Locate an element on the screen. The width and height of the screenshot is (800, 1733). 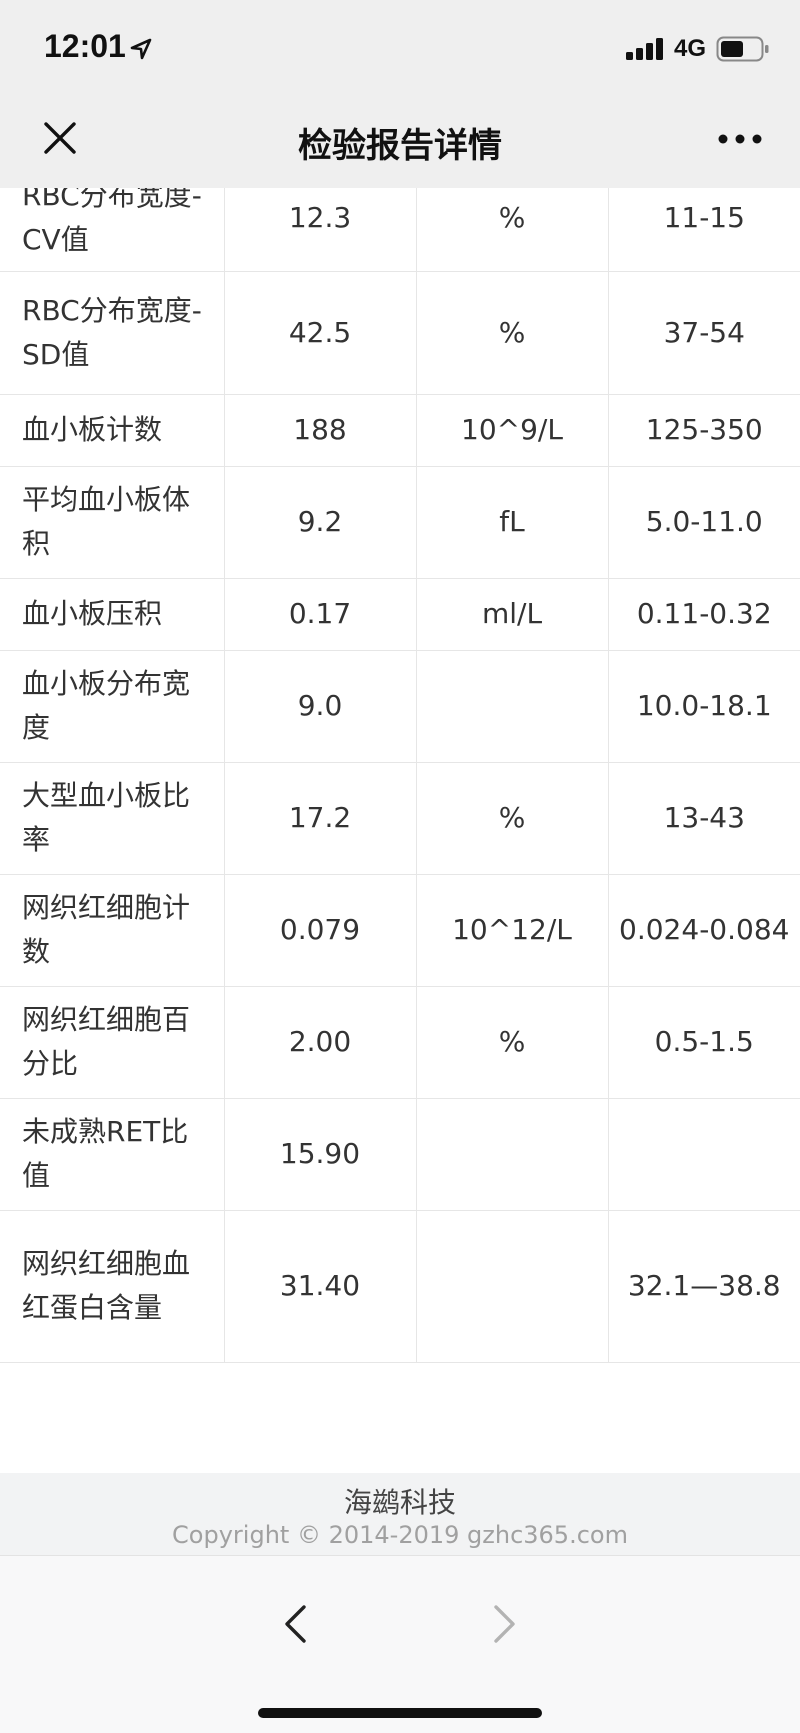
test-name-cell: 网织红细胞百分比 is located at coordinates (112, 1042).